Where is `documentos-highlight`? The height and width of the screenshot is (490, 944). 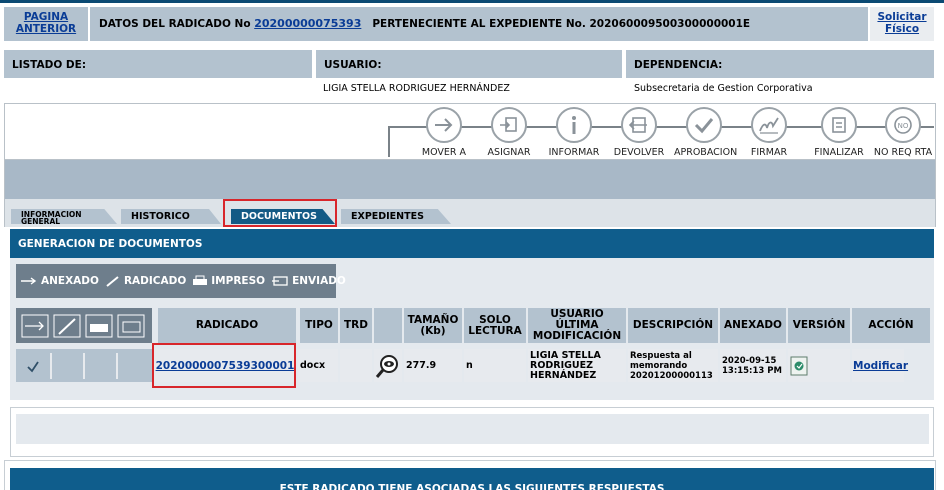
documentos-highlight is located at coordinates (280, 213).